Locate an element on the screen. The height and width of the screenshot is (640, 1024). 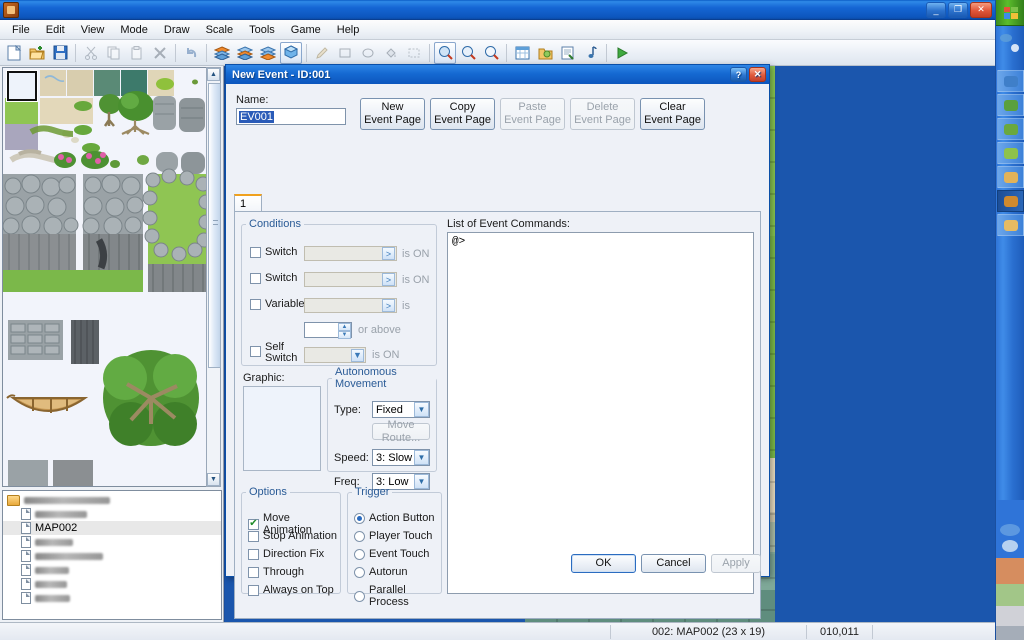
copy-icon is located at coordinates (114, 53).